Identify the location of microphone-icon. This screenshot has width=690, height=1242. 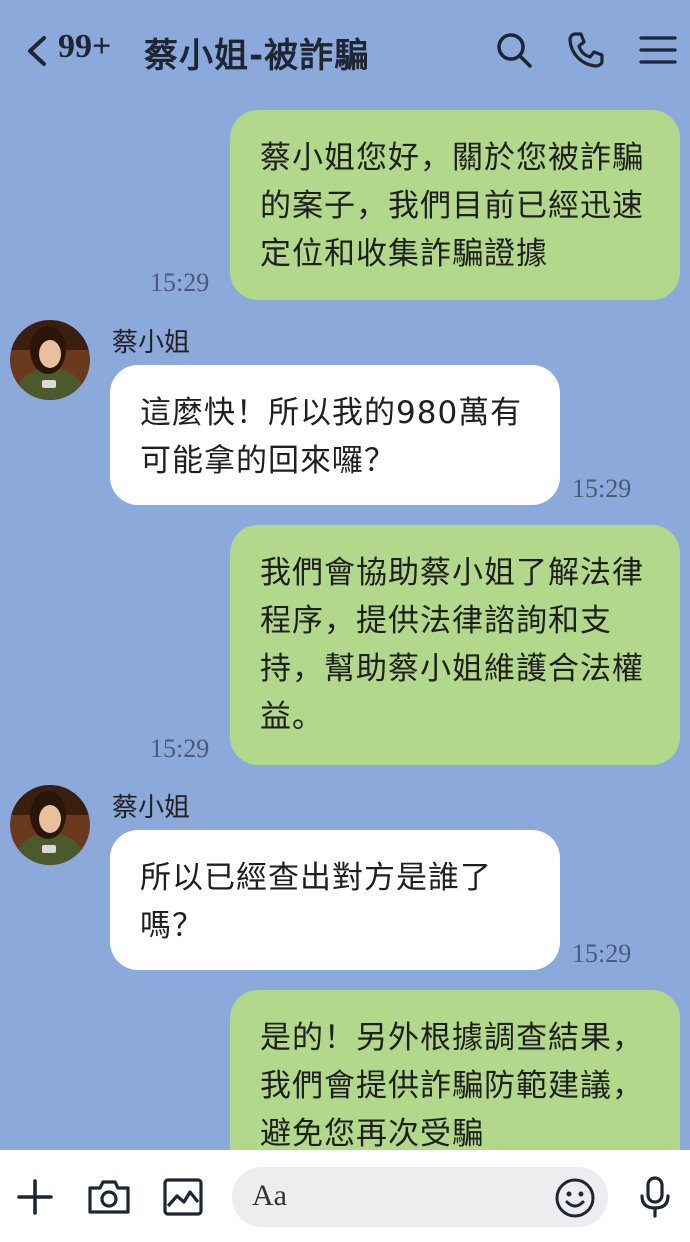
(655, 1197).